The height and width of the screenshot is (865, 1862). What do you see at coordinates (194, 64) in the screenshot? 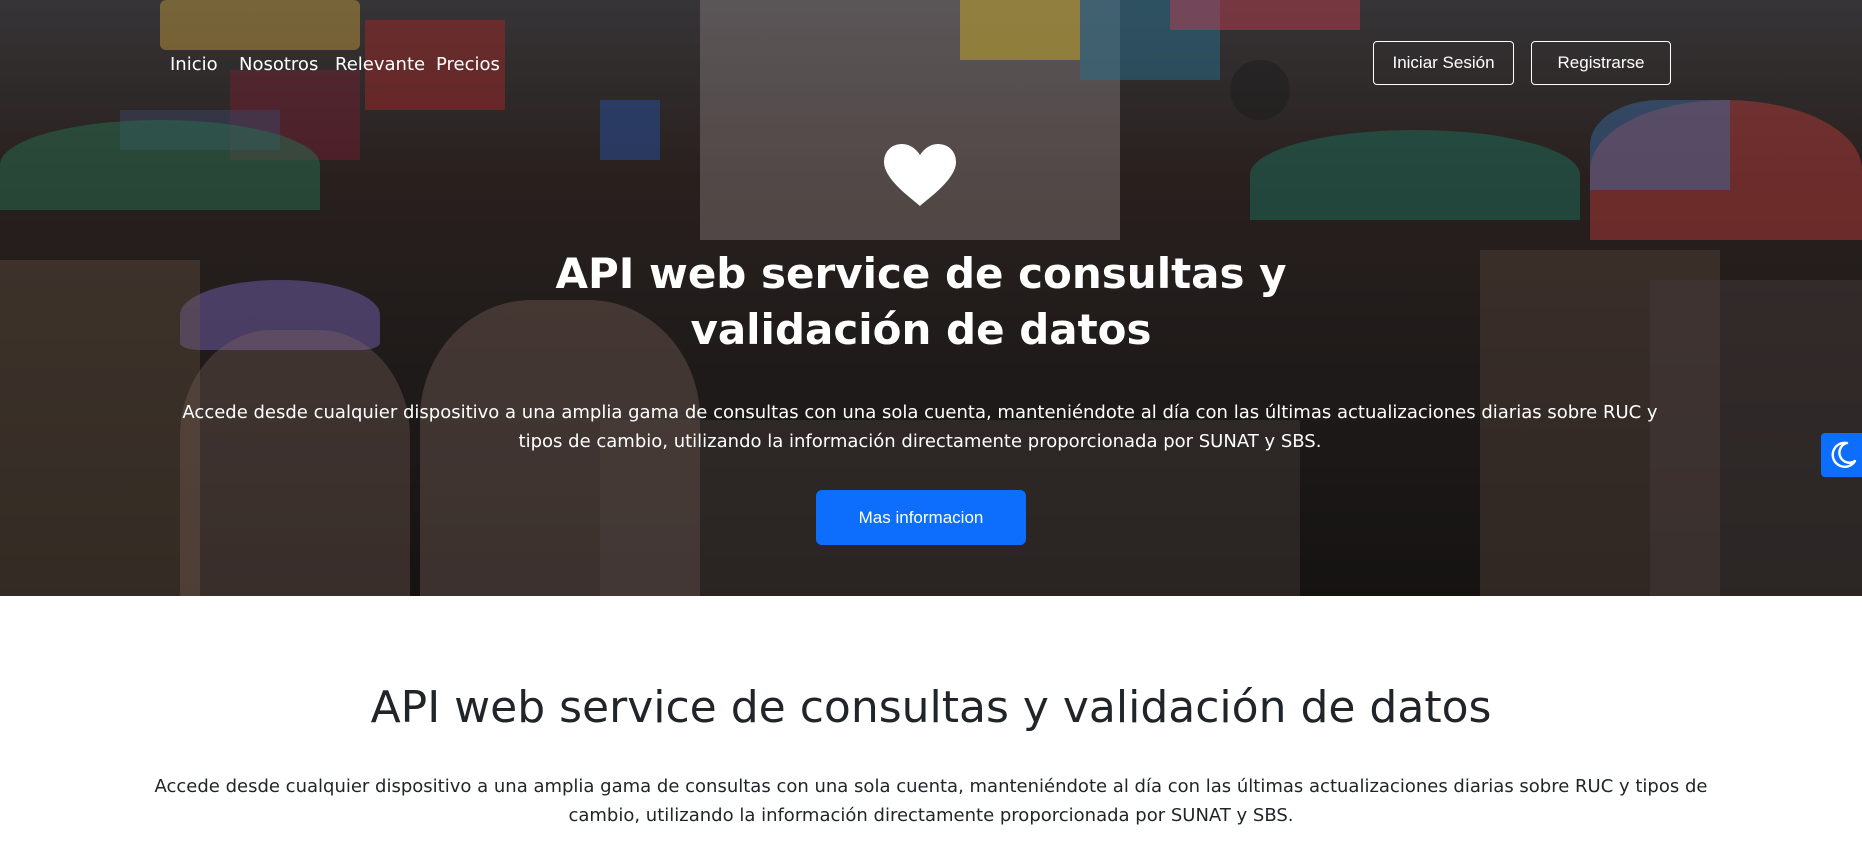
I see `nav-link-inicio: Inicio` at bounding box center [194, 64].